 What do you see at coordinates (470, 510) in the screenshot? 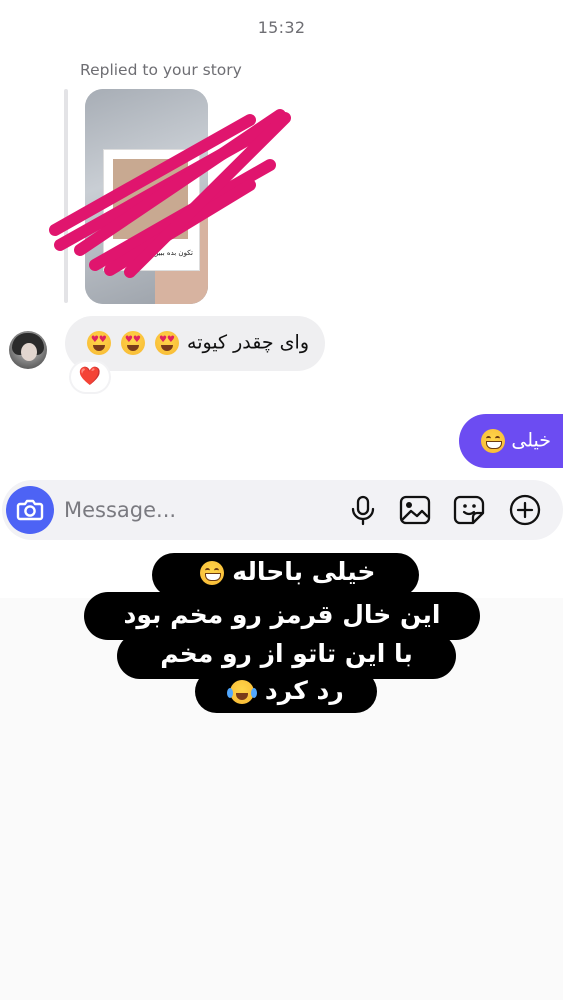
I see `sticker-icon` at bounding box center [470, 510].